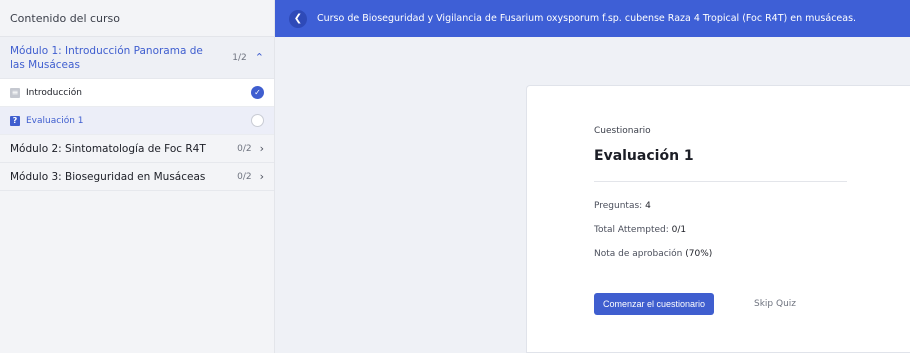 This screenshot has width=910, height=353. Describe the element at coordinates (648, 206) in the screenshot. I see `questions-value: 4` at that location.